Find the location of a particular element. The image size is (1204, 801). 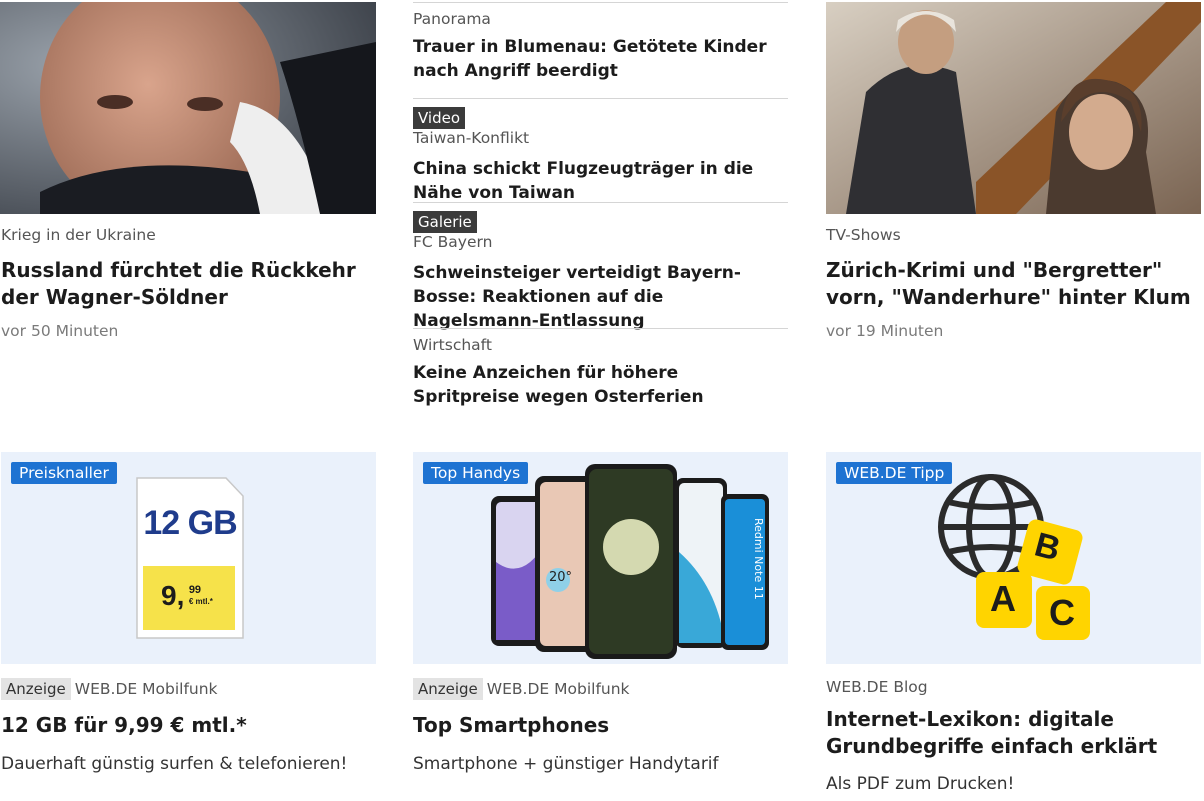

phone-clock: 20° is located at coordinates (561, 577).